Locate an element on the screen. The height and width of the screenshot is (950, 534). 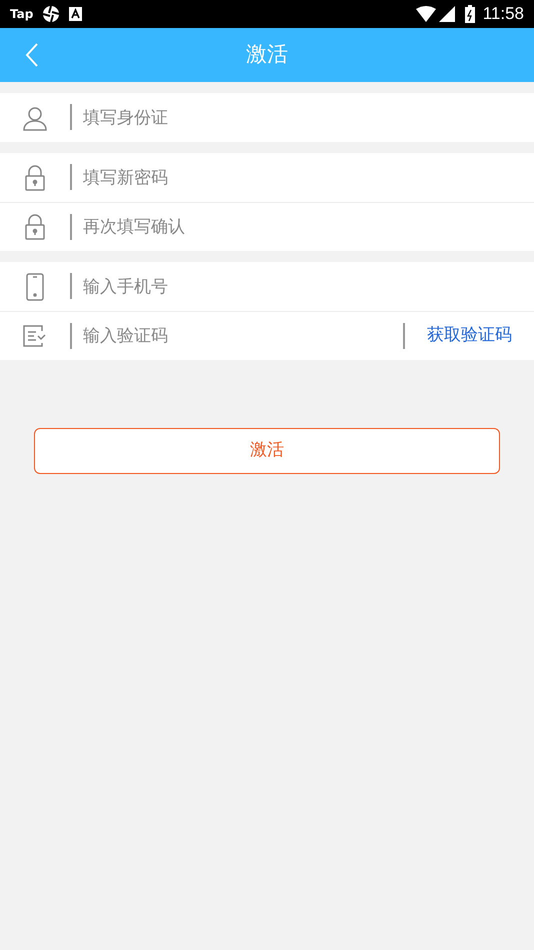
input-field: 输入手机号 is located at coordinates (267, 286).